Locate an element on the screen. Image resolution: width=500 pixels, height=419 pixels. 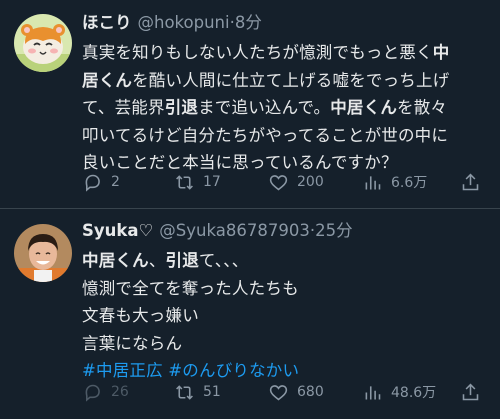
hamster-avatar-icon is located at coordinates (43, 43).